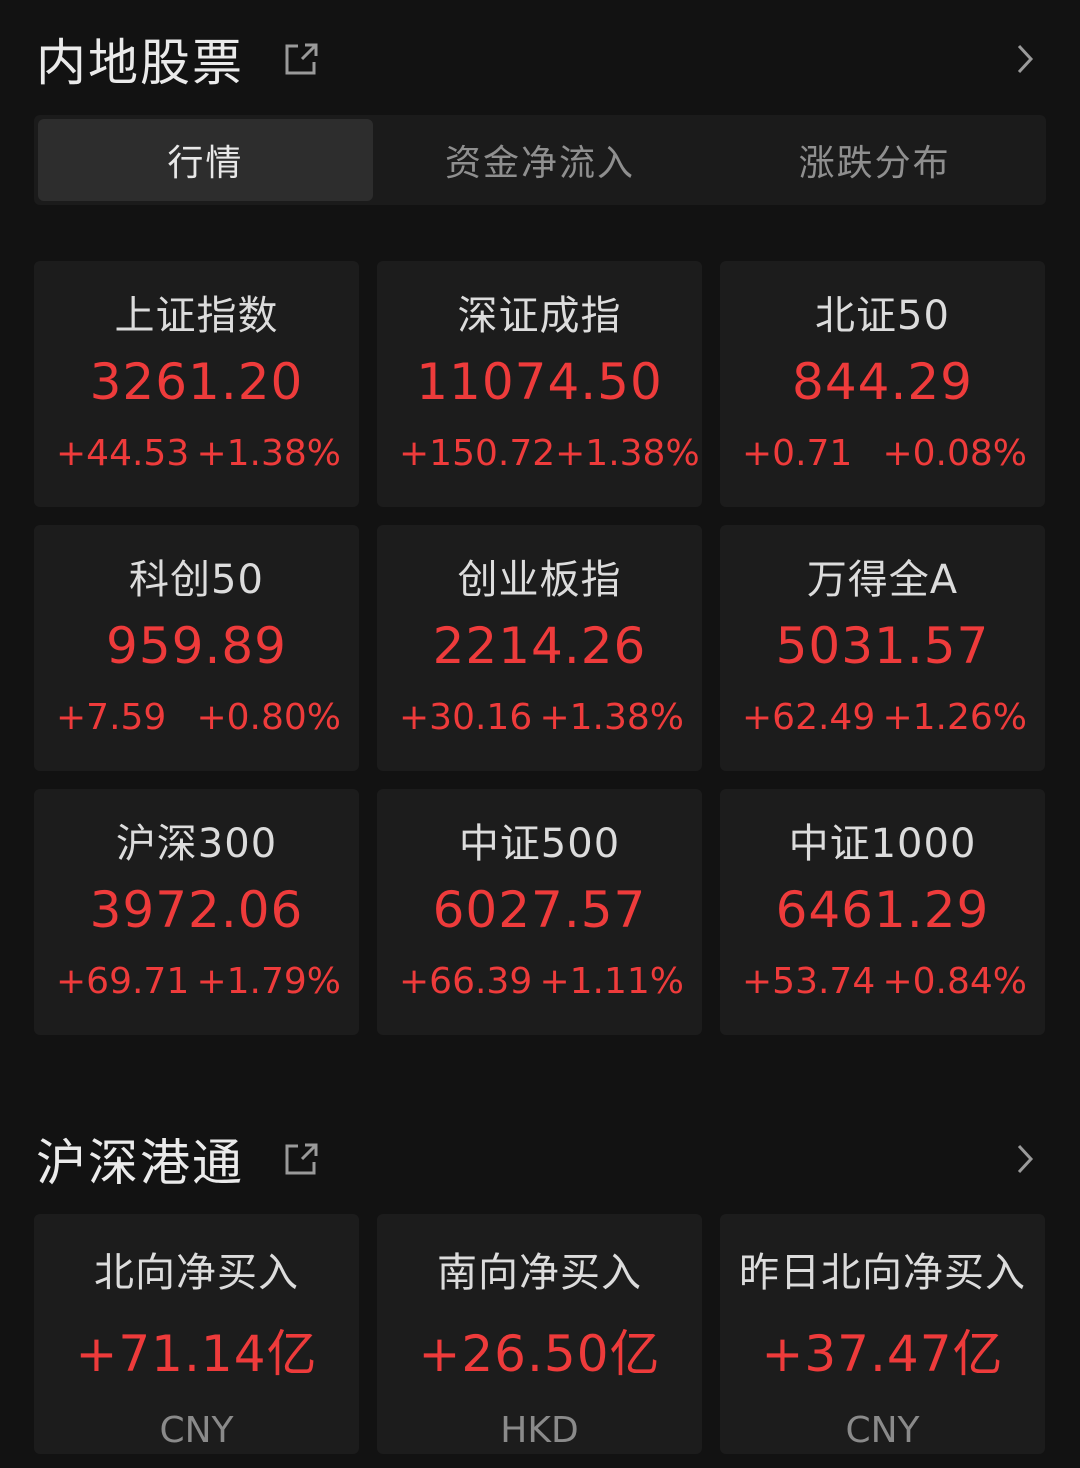  I want to click on flow-name: 南向净买入, so click(539, 1273).